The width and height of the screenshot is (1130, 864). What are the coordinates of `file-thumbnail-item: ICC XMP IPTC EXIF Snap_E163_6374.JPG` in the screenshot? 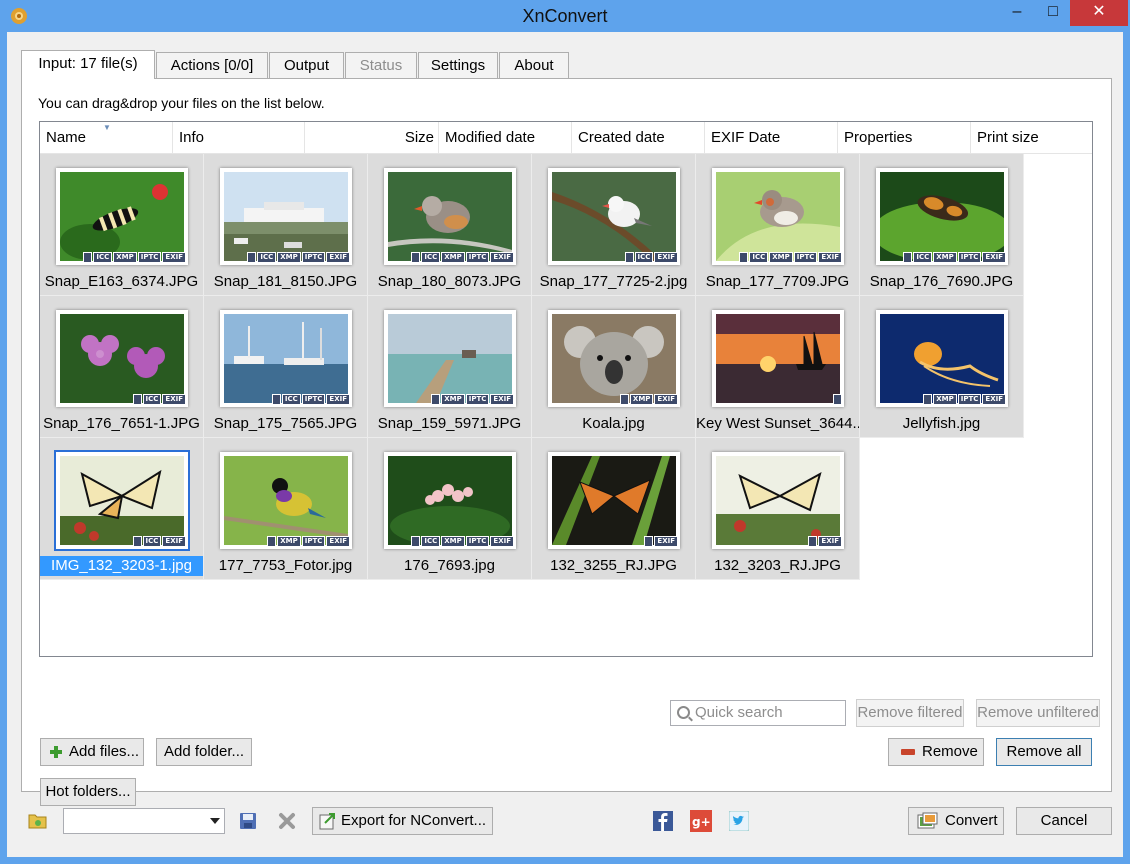 It's located at (122, 225).